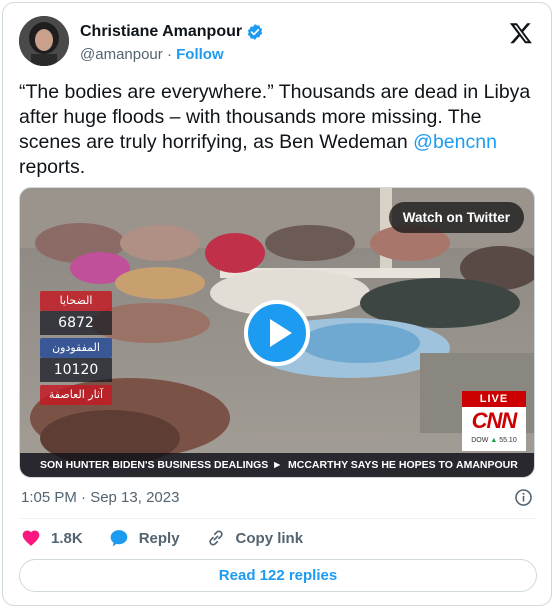 This screenshot has height=608, width=554. Describe the element at coordinates (44, 41) in the screenshot. I see `avatar` at that location.